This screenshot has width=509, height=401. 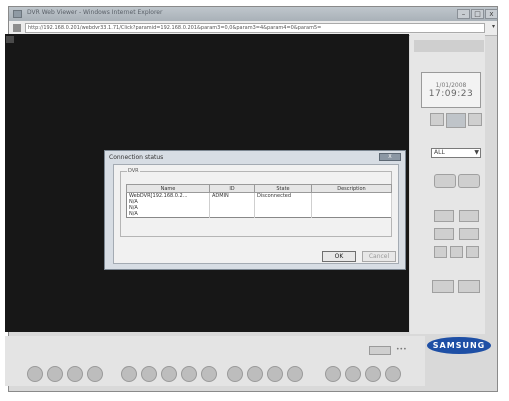 I want to click on cell-state, so click(x=283, y=214).